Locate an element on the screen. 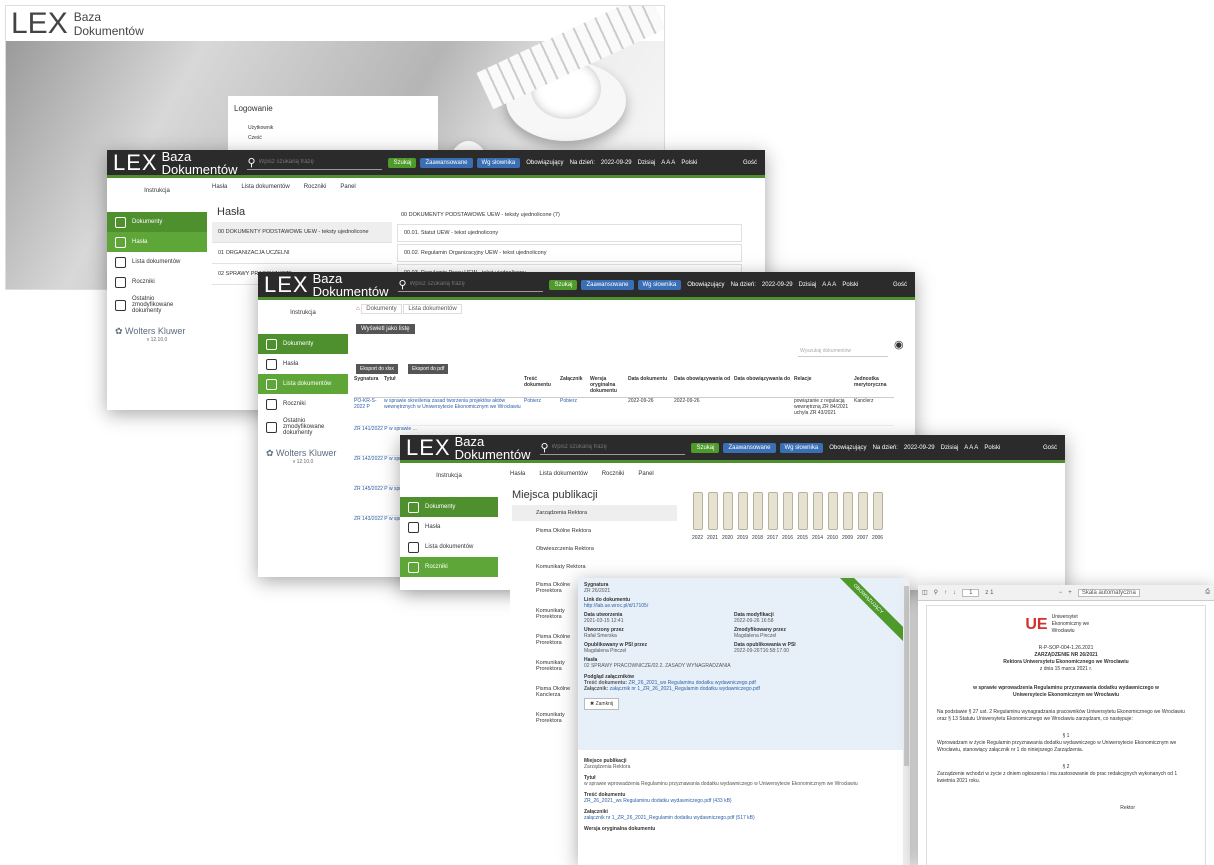 This screenshot has width=1214, height=865. lista-search-input: Wyszukaj dokumentów is located at coordinates (843, 351).